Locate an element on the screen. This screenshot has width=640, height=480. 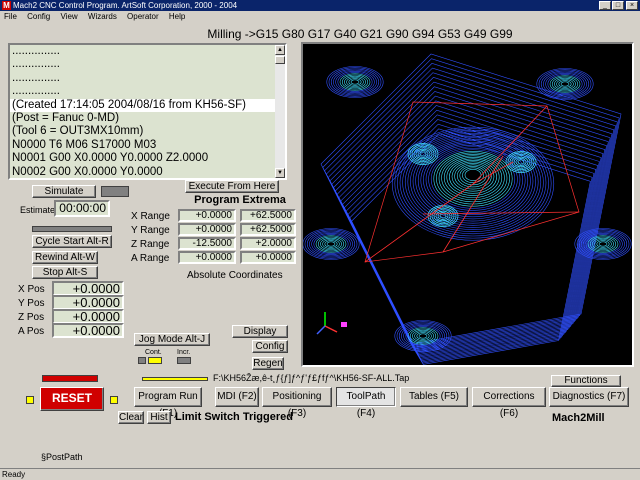
menu-file: File is located at coordinates (10, 17).